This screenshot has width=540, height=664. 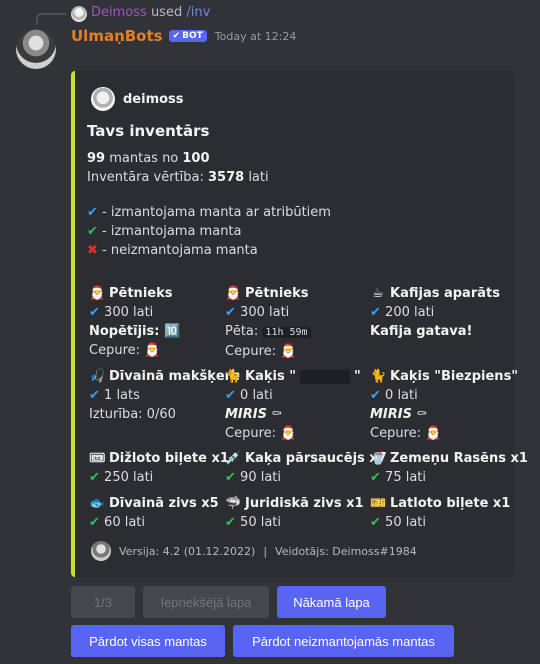 I want to click on legend-item: ✔ - izmantojama manta, so click(x=164, y=231).